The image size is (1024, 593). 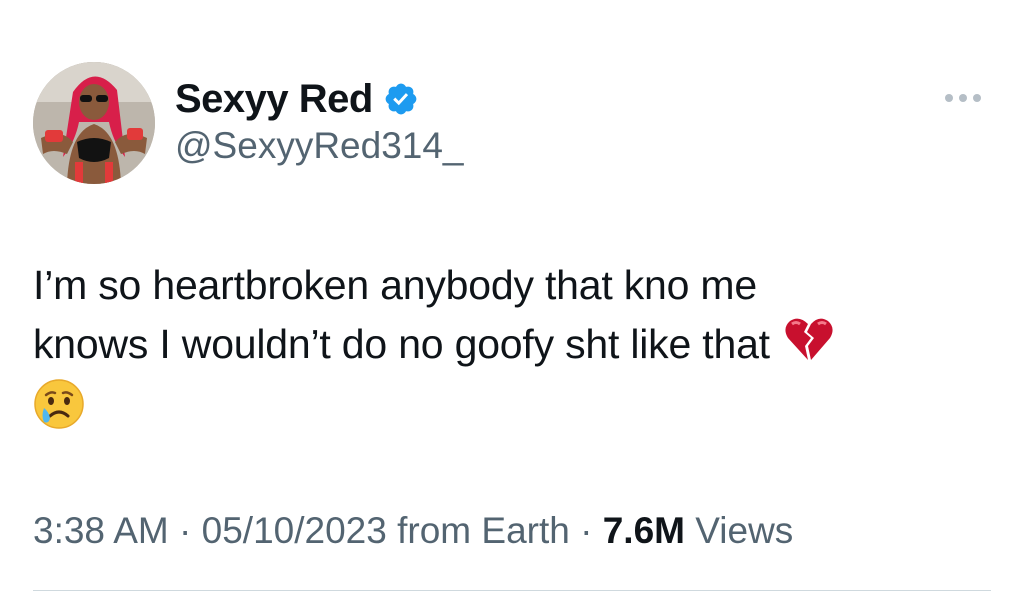 I want to click on profile-photo-icon, so click(x=94, y=123).